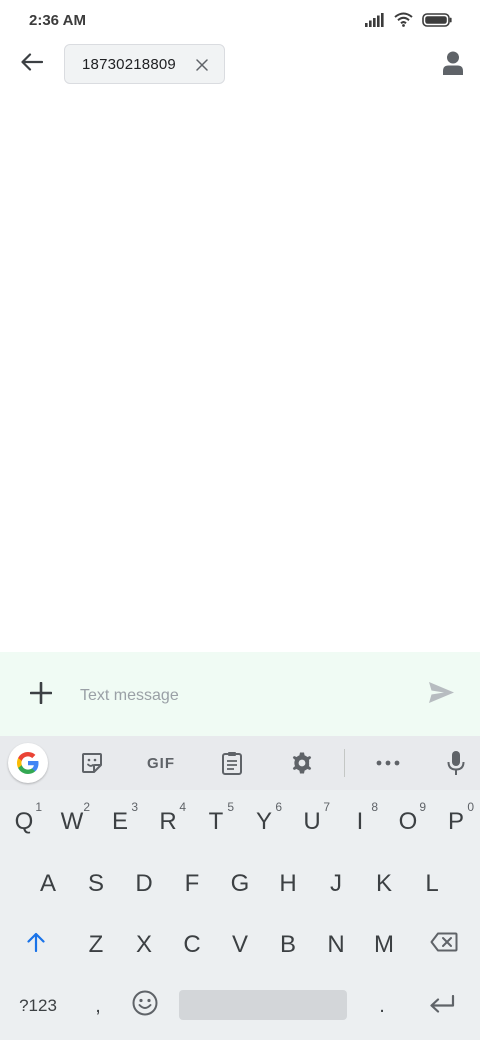 The image size is (480, 1040). Describe the element at coordinates (288, 945) in the screenshot. I see `key-b: B` at that location.